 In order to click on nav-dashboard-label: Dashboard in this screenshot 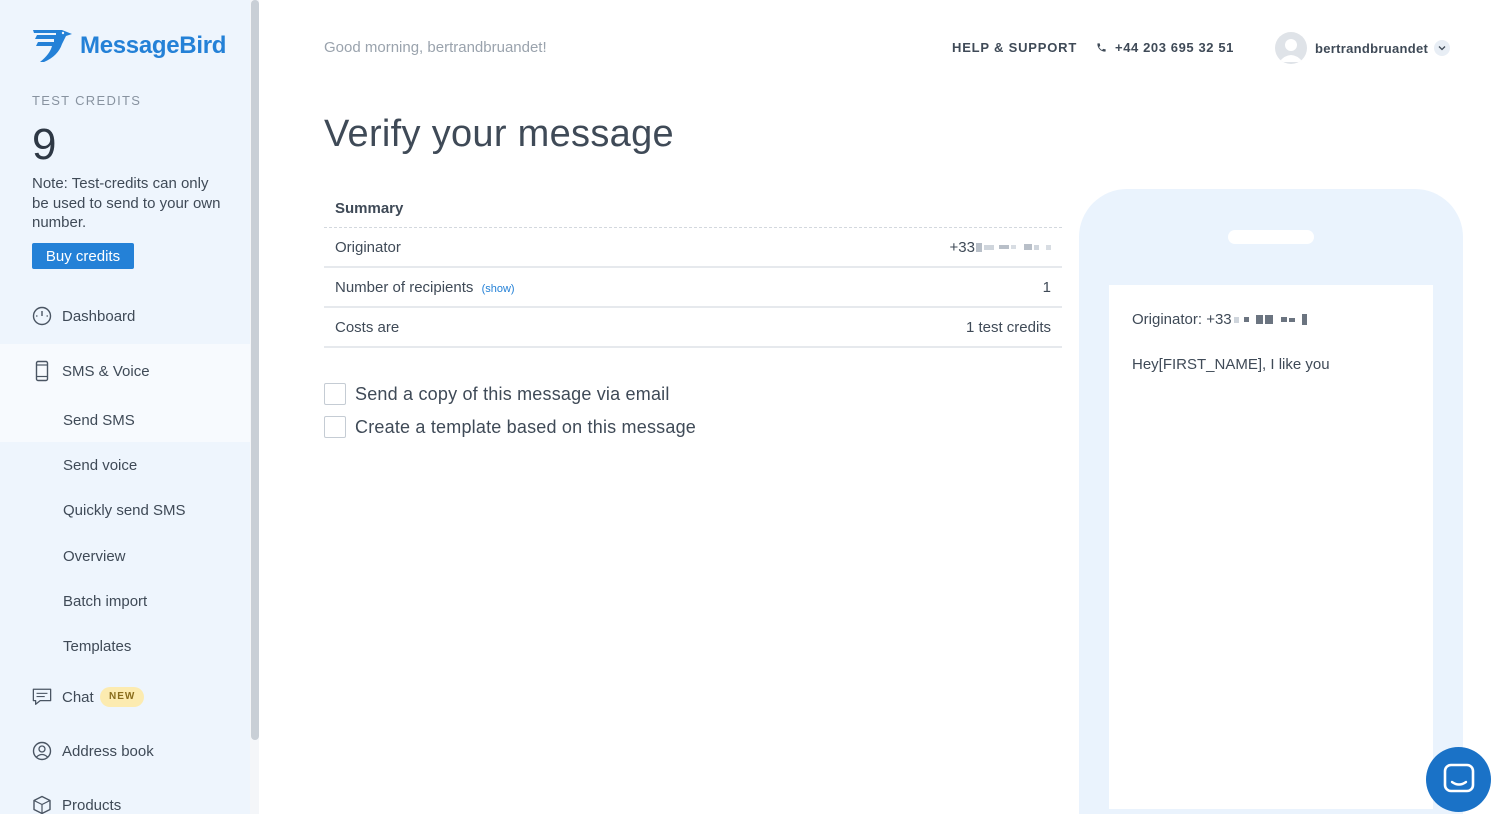, I will do `click(99, 316)`.